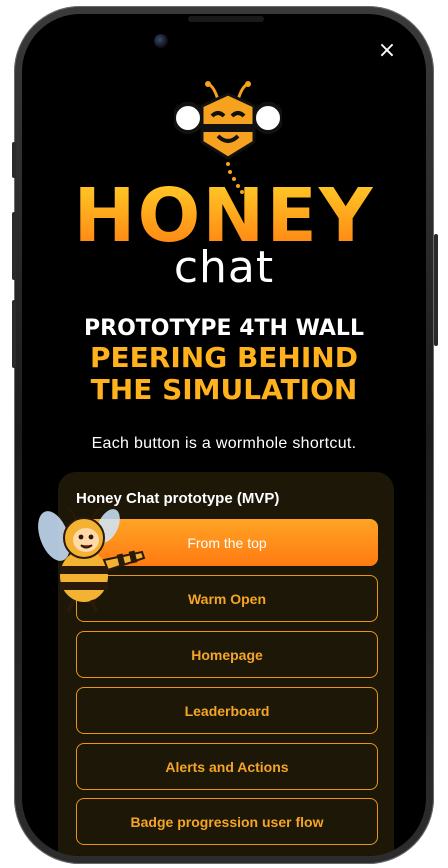 This screenshot has height=868, width=448. I want to click on subheadline-line-2: THE SIMULATION, so click(224, 389).